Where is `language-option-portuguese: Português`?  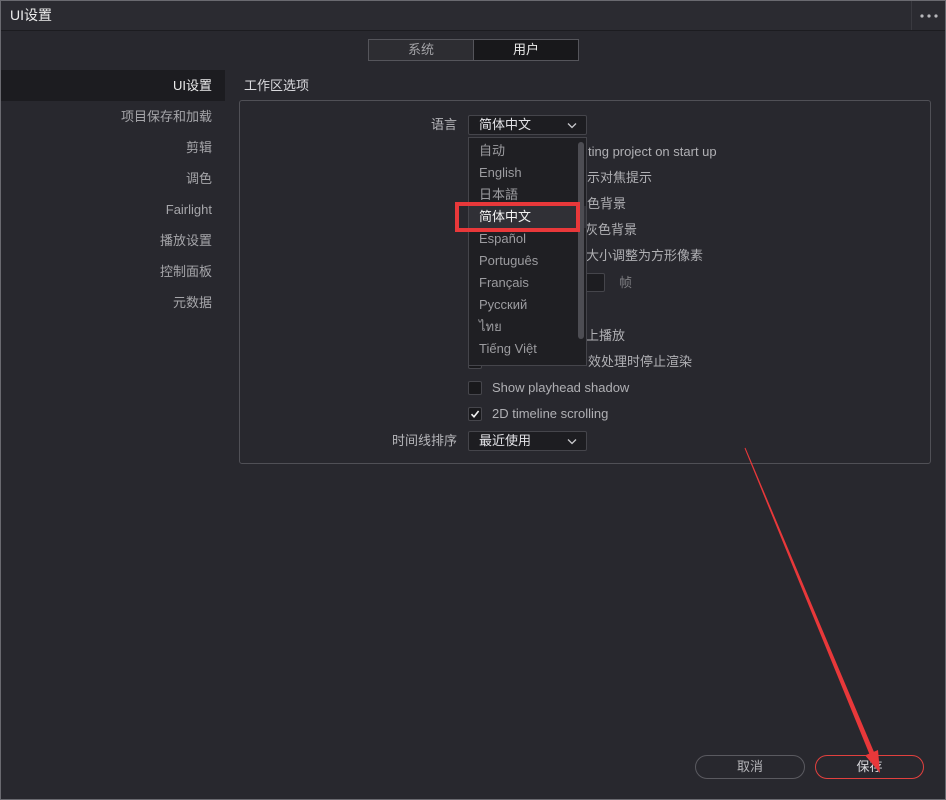
language-option-portuguese: Português is located at coordinates (527, 261).